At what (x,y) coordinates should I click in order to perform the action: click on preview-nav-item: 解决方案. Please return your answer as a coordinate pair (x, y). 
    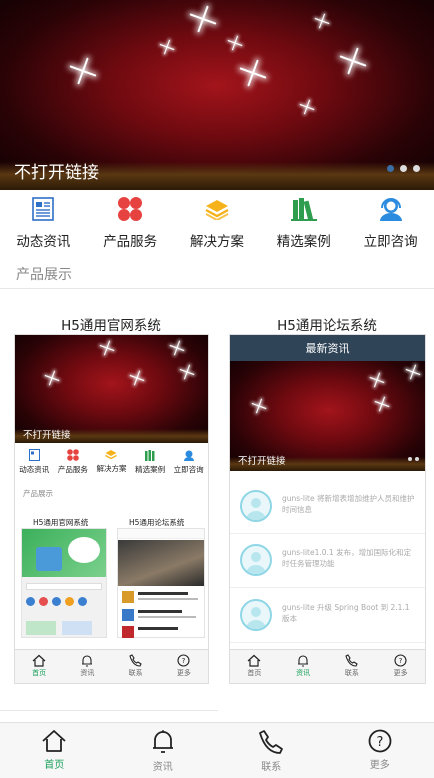
    Looking at the image, I should click on (111, 462).